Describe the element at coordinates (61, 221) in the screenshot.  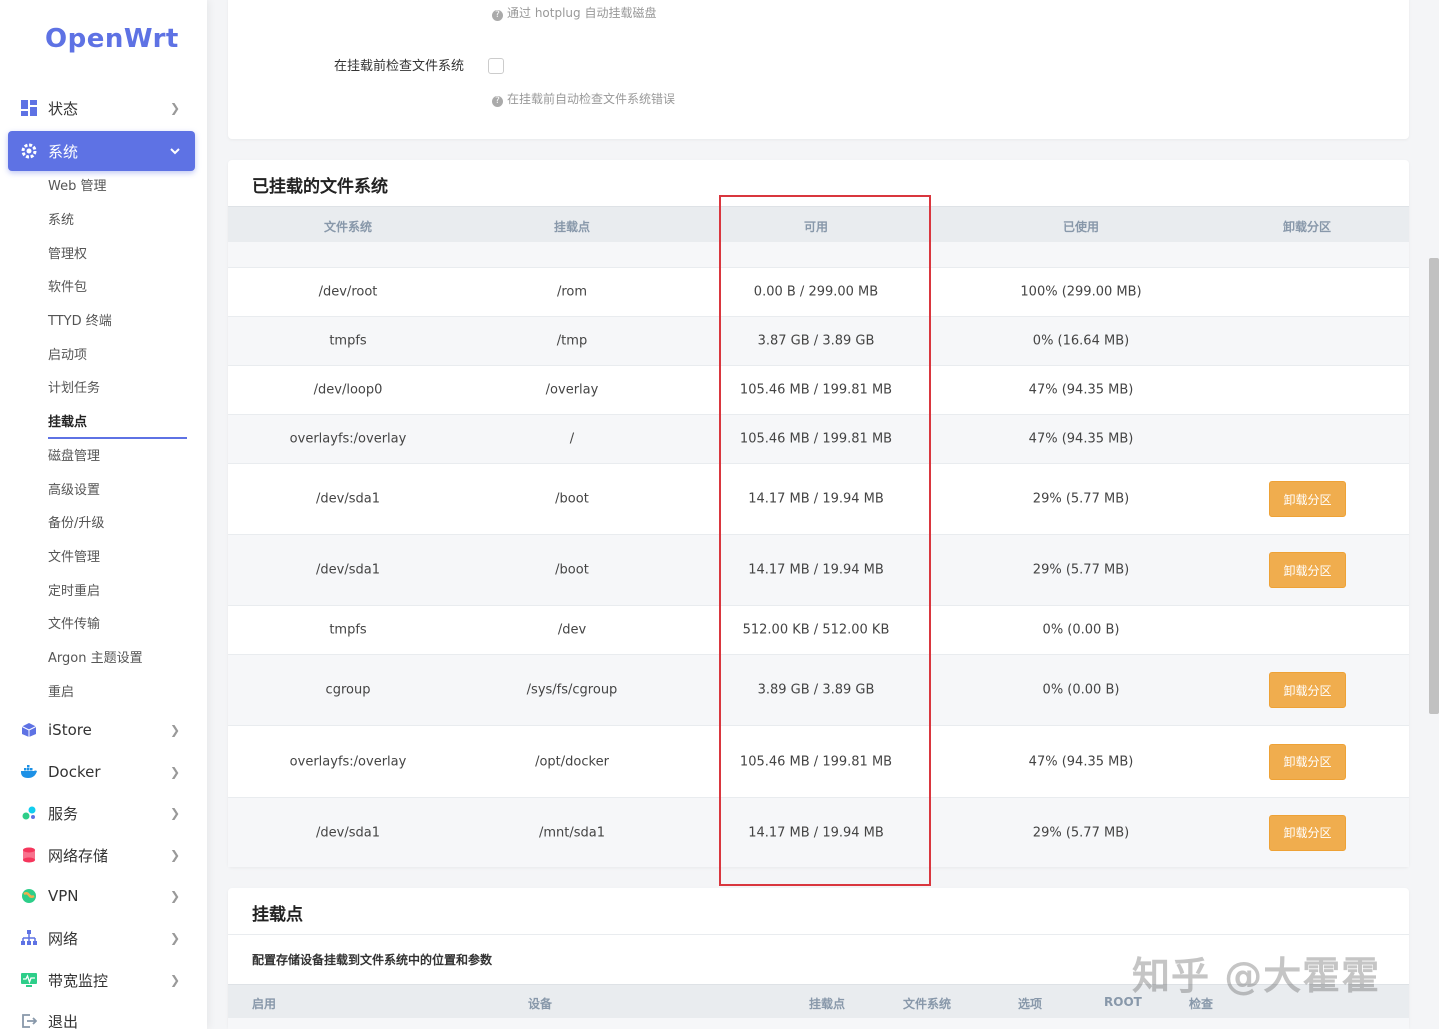
I see `submenu-item: 系统` at that location.